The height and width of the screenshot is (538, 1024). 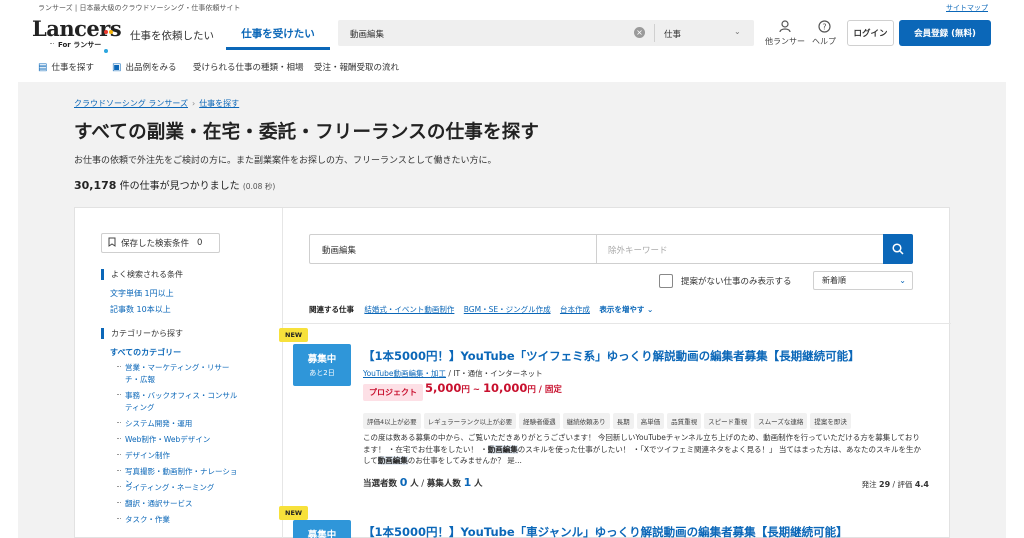 I want to click on job-price: 5,000円 ~ 10,000円 / 固定, so click(x=493, y=388).